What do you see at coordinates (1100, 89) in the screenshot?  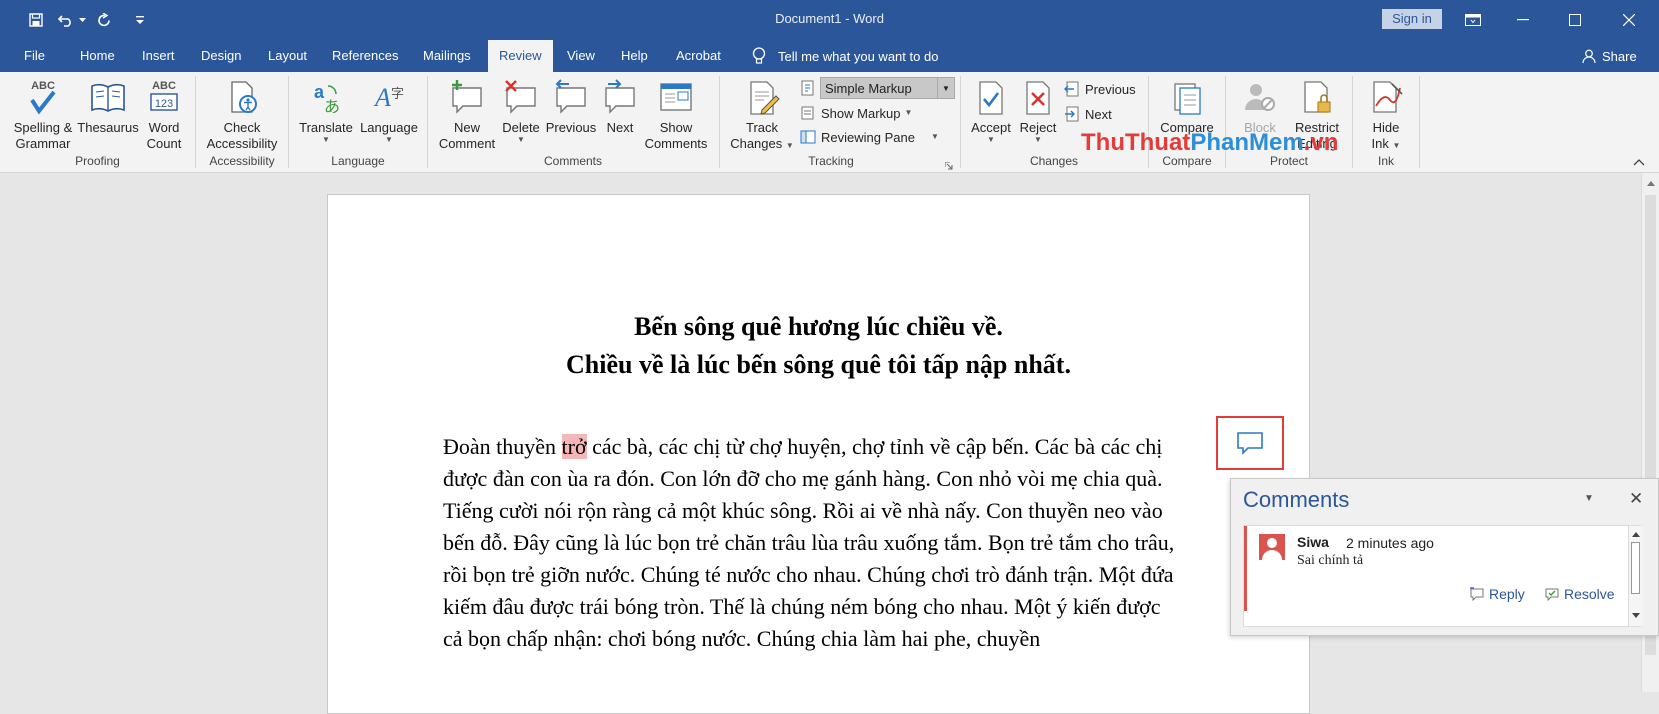 I see `previous-change-button: Previous` at bounding box center [1100, 89].